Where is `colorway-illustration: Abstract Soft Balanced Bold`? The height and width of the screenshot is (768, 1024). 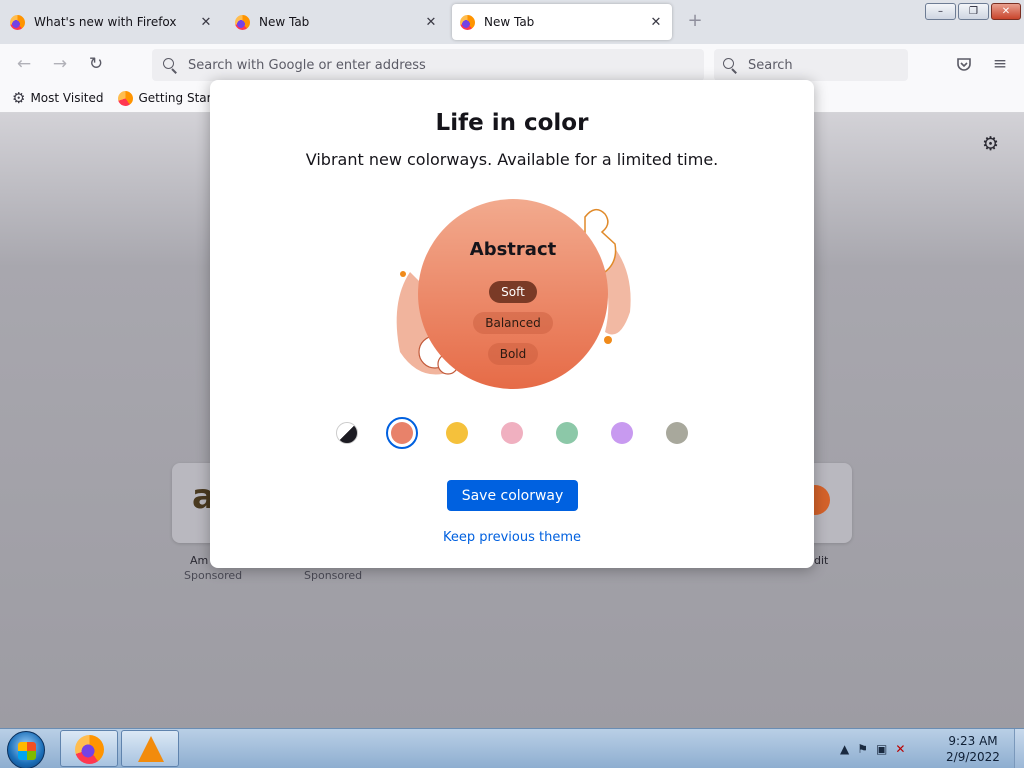 colorway-illustration: Abstract Soft Balanced Bold is located at coordinates (515, 292).